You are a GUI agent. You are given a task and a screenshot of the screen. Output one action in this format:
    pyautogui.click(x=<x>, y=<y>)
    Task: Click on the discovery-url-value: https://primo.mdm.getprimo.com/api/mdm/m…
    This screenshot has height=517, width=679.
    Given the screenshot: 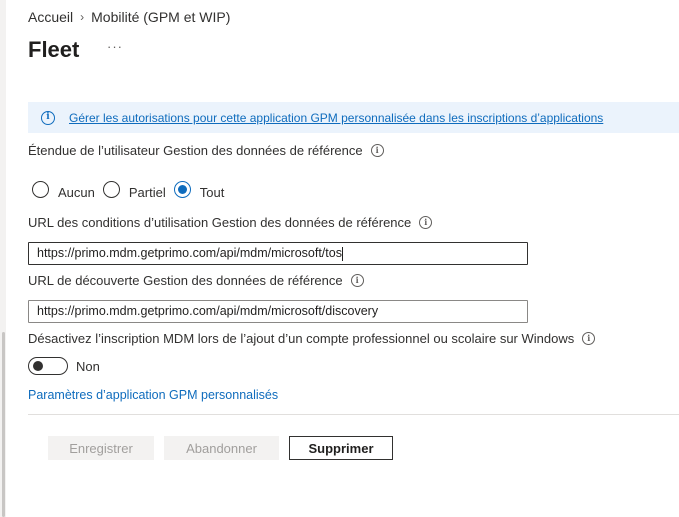 What is the action you would take?
    pyautogui.click(x=208, y=311)
    